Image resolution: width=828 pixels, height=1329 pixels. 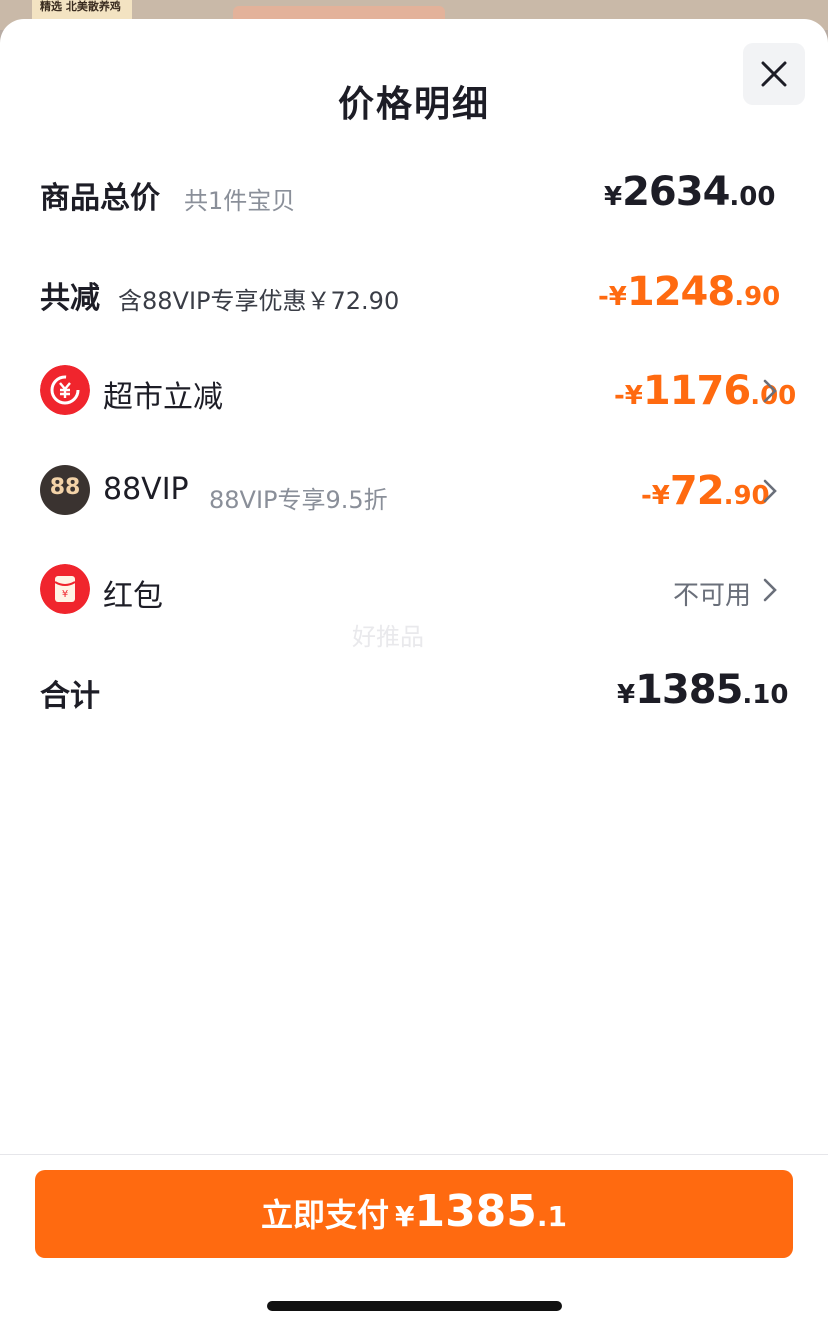 I want to click on item-count: 共1件宝贝, so click(x=240, y=201).